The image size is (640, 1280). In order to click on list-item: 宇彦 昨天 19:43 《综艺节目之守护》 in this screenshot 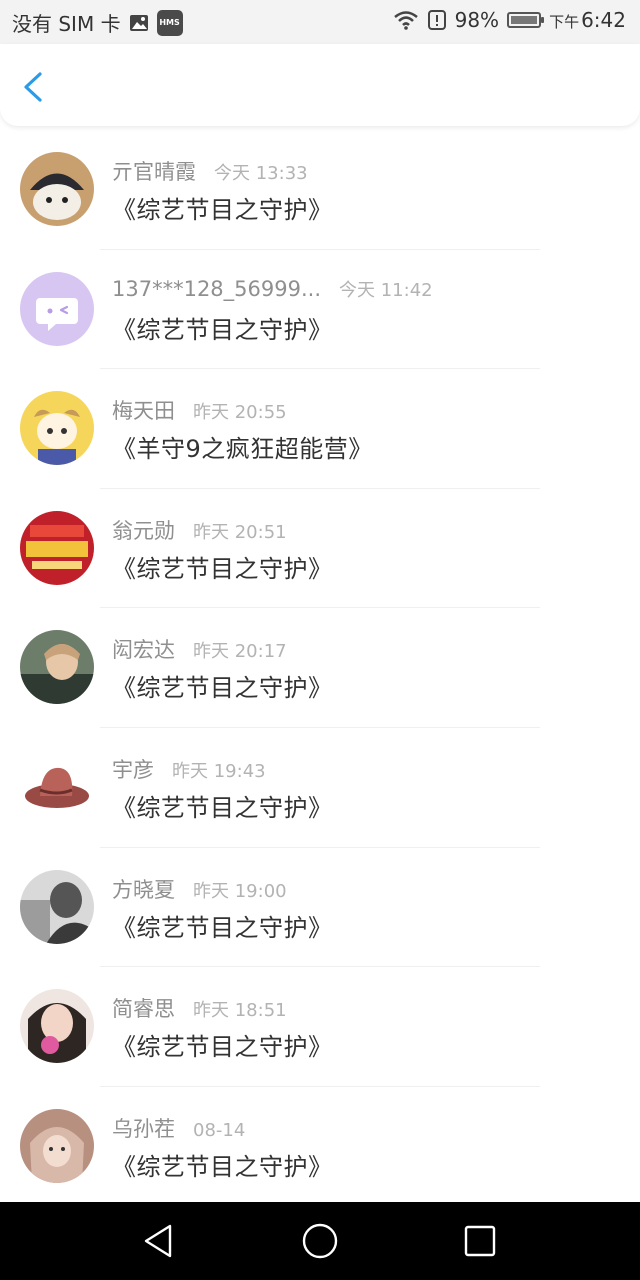, I will do `click(320, 788)`.